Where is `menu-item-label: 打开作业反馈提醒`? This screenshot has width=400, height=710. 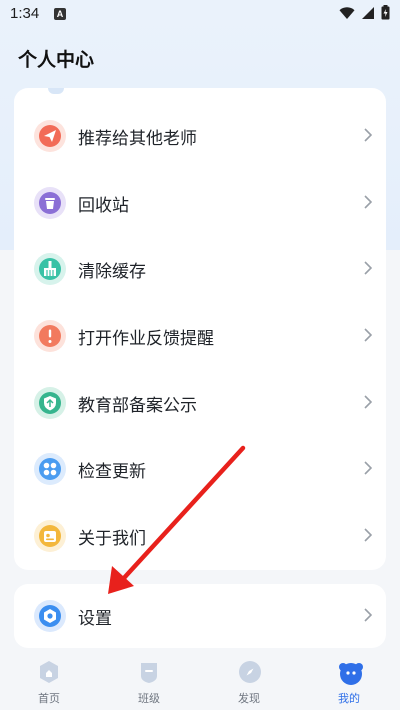 menu-item-label: 打开作业反馈提醒 is located at coordinates (146, 338).